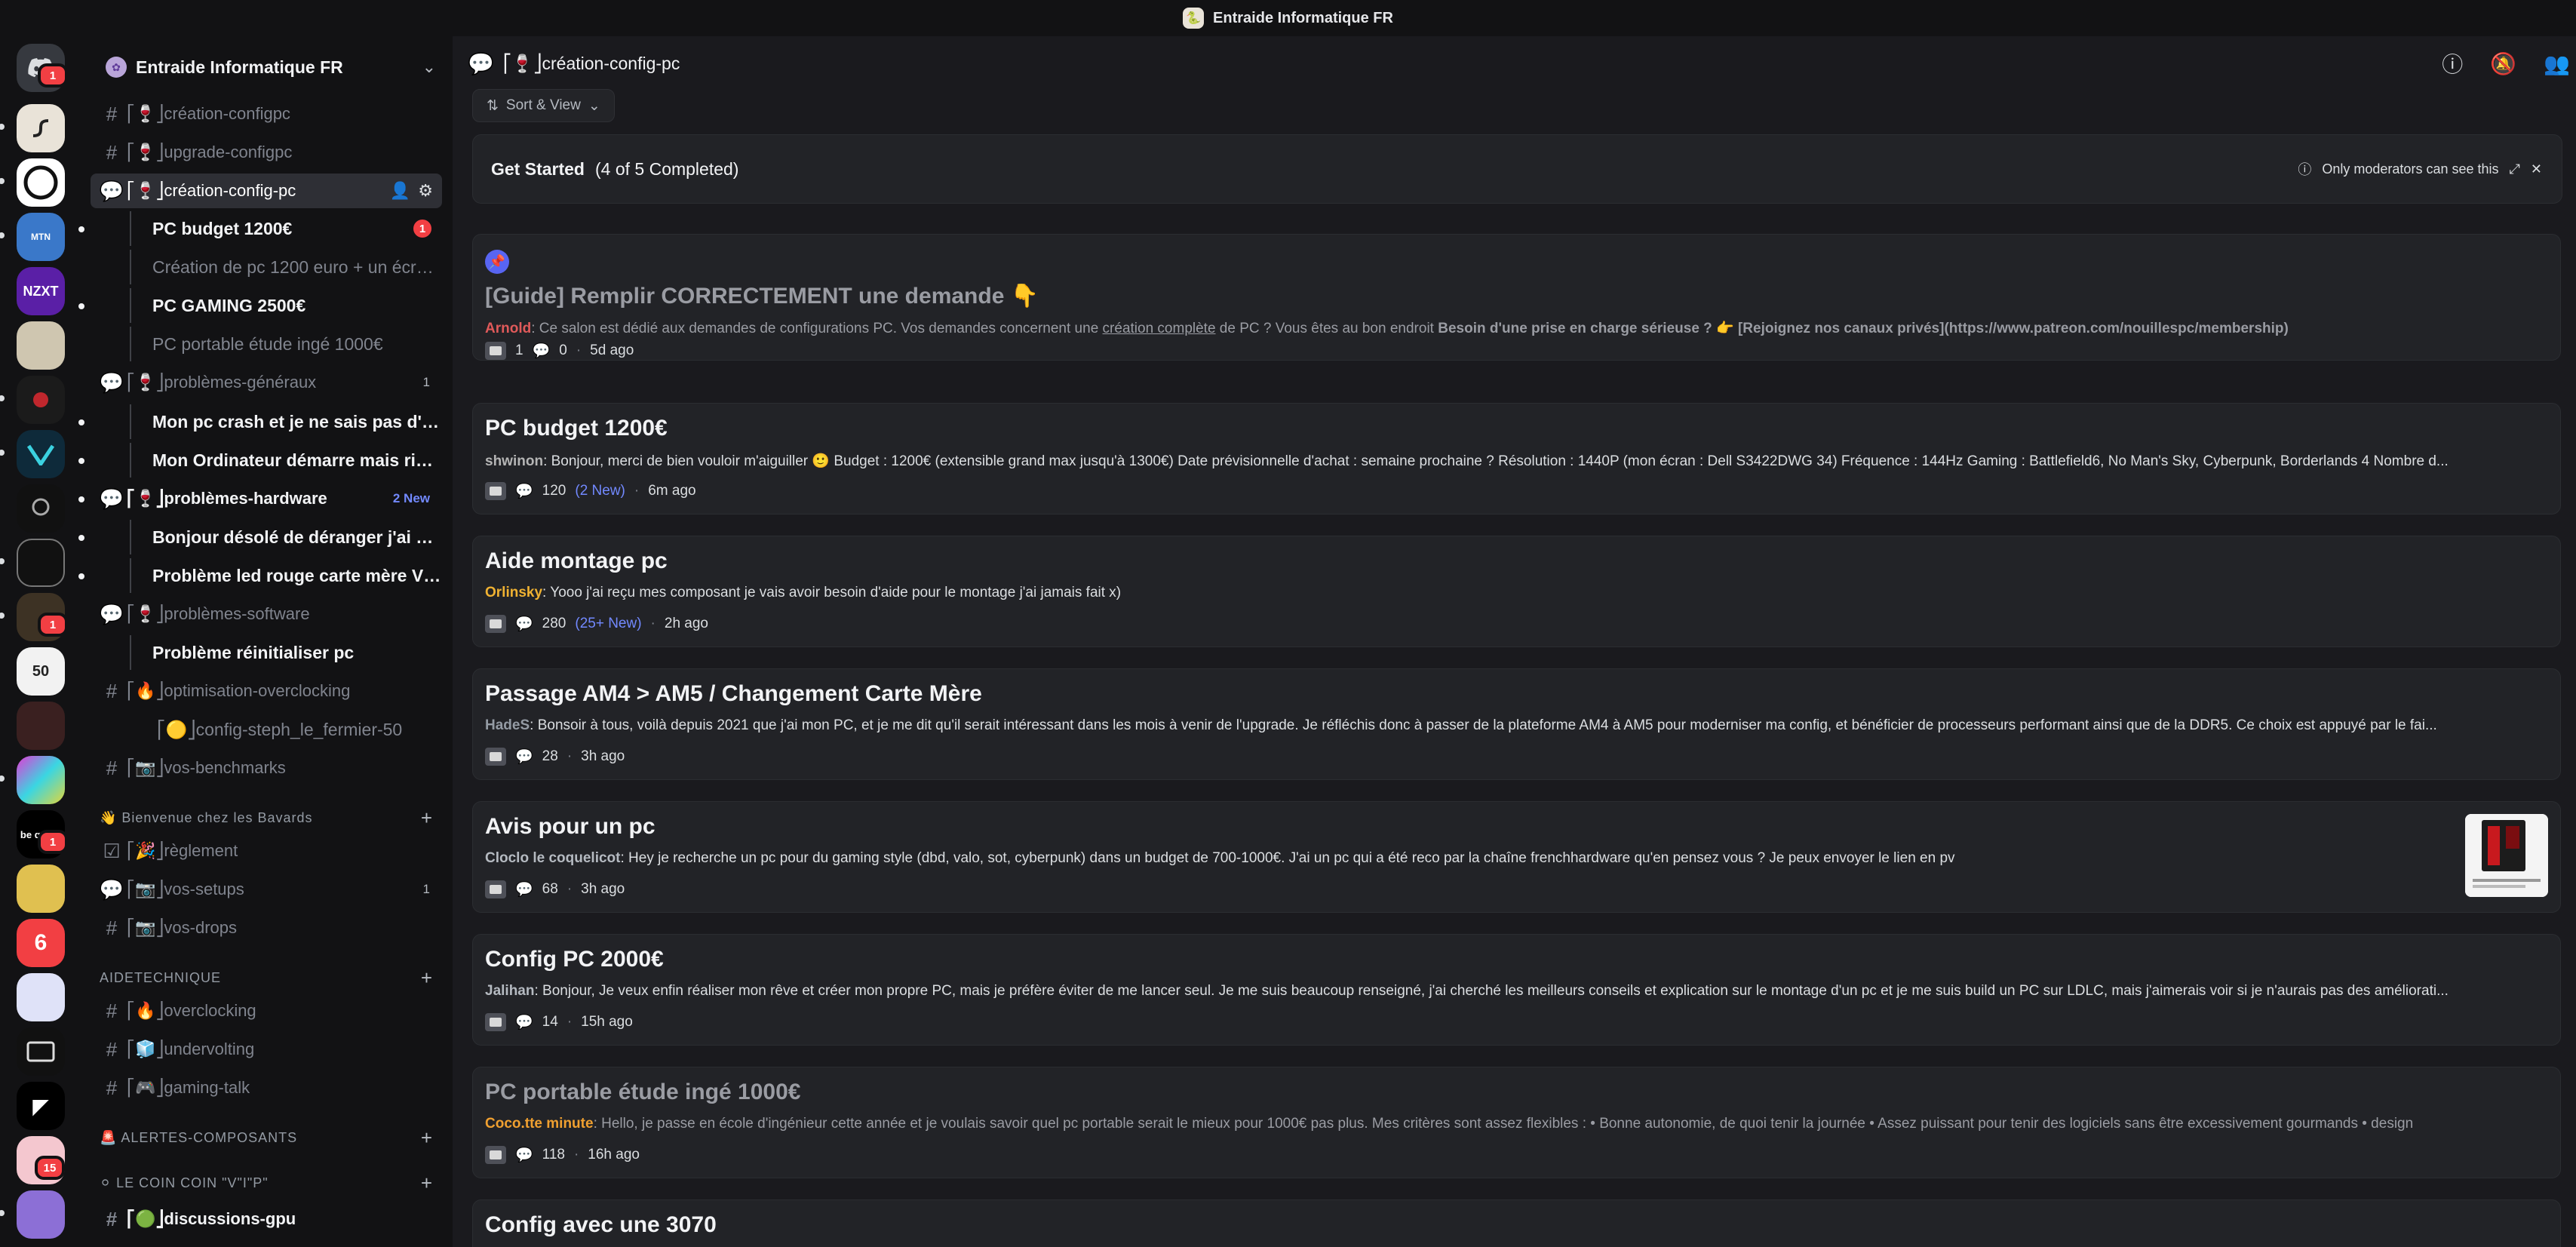  I want to click on channel-undervolting: # ⎡🧊⎦undervolting, so click(266, 1049).